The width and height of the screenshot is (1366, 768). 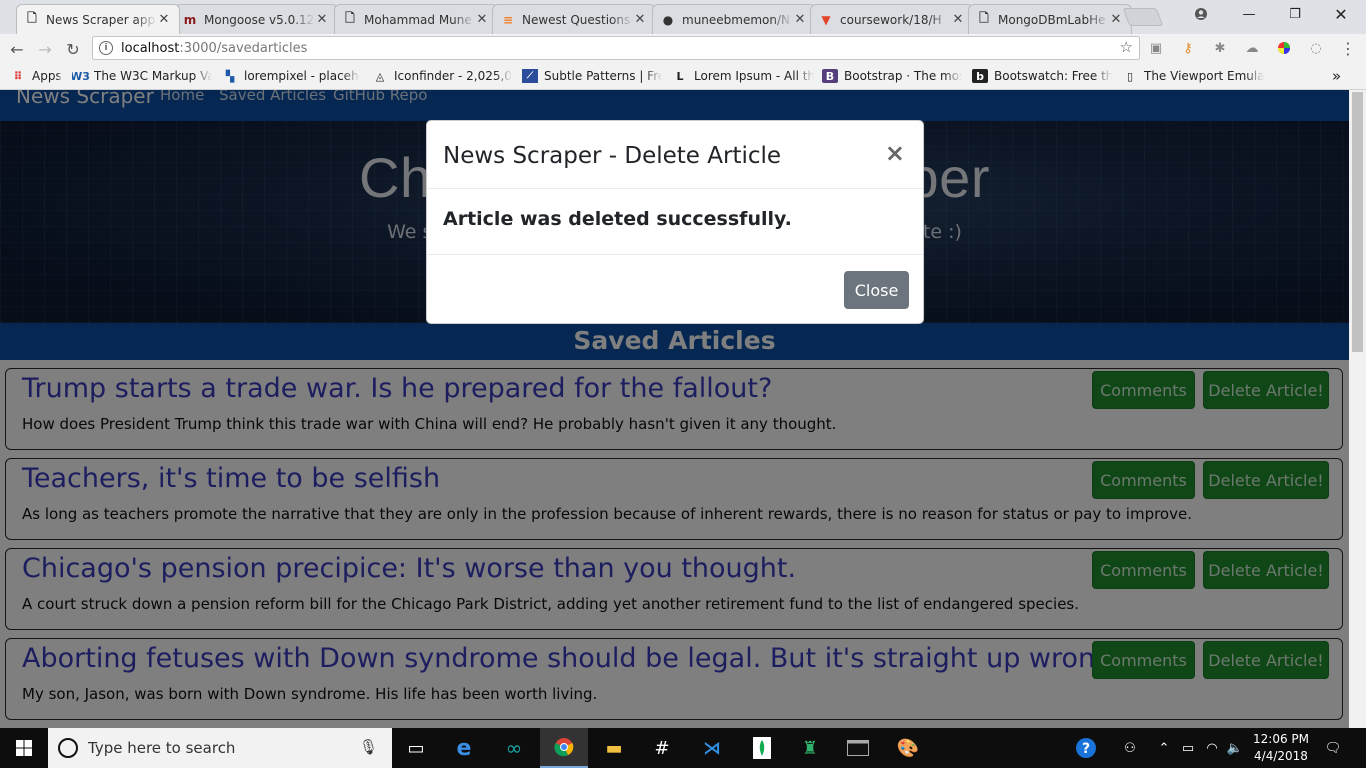 What do you see at coordinates (1164, 748) in the screenshot?
I see `show-hidden-icons-icon: ⌃` at bounding box center [1164, 748].